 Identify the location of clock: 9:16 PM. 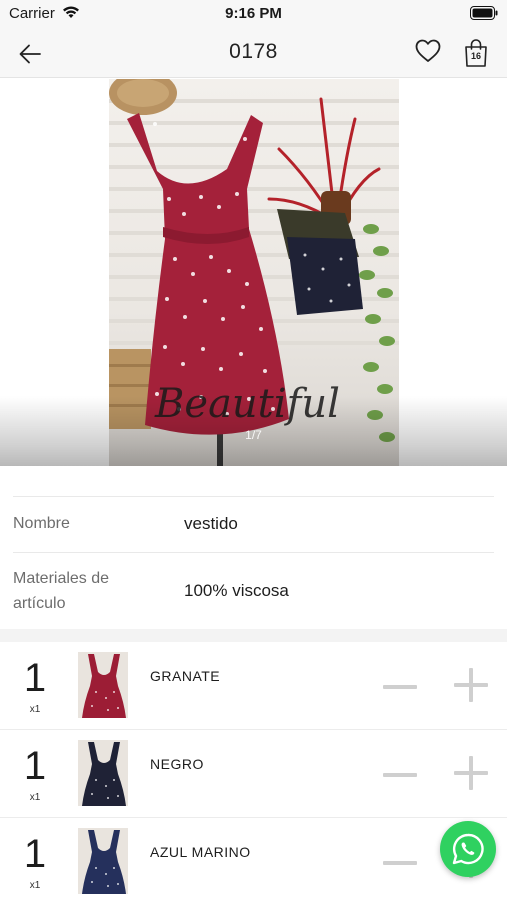
(253, 13).